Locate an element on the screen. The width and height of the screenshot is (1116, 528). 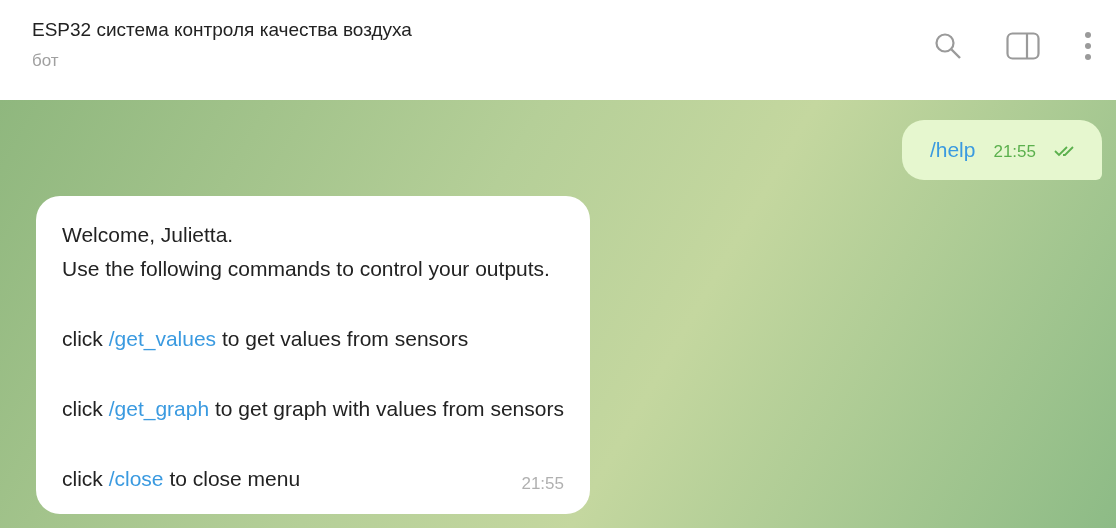
command-link: /get_values is located at coordinates (162, 338).